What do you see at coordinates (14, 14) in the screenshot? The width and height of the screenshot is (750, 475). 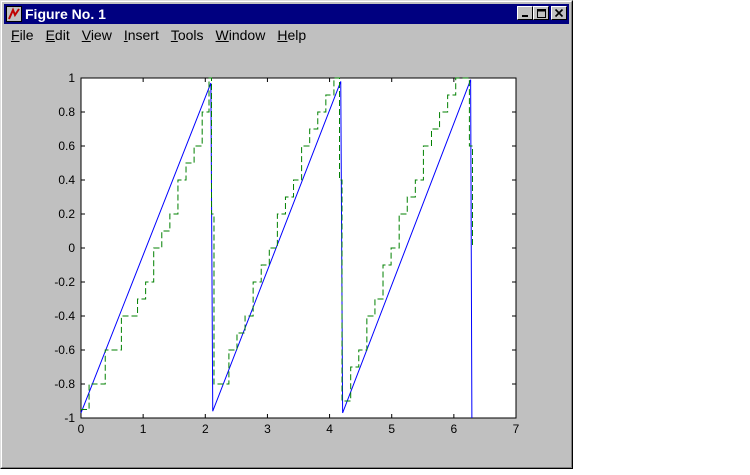 I see `matlab-figure-icon` at bounding box center [14, 14].